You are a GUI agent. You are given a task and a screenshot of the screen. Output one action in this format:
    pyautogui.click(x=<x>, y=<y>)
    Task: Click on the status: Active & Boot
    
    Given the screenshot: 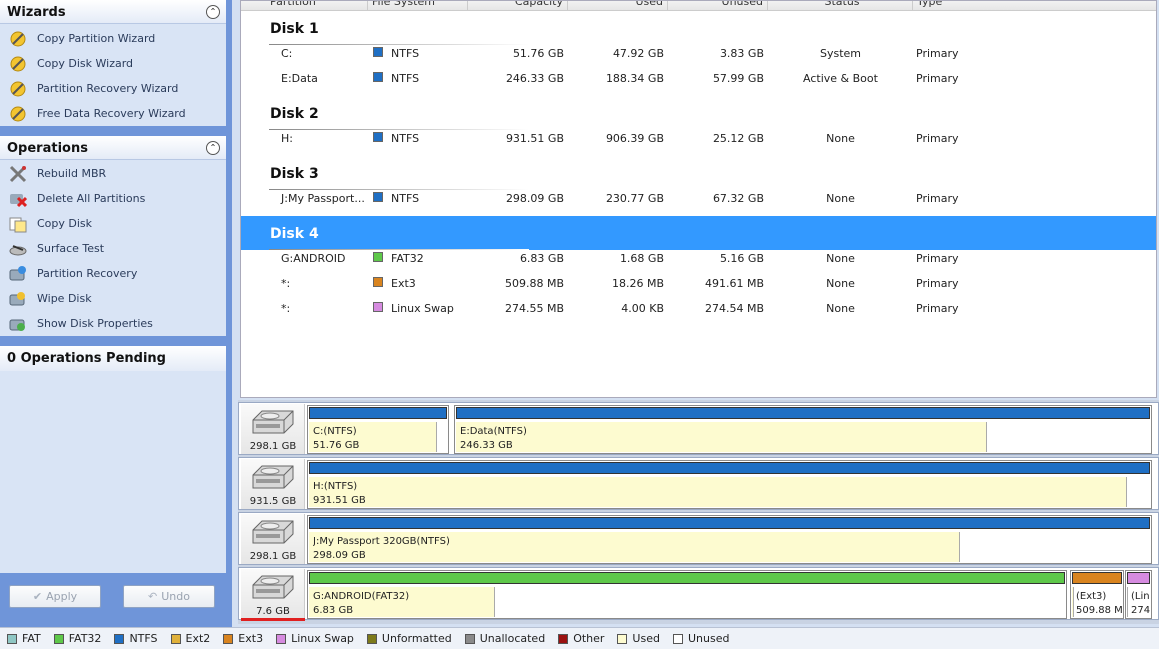 What is the action you would take?
    pyautogui.click(x=840, y=78)
    